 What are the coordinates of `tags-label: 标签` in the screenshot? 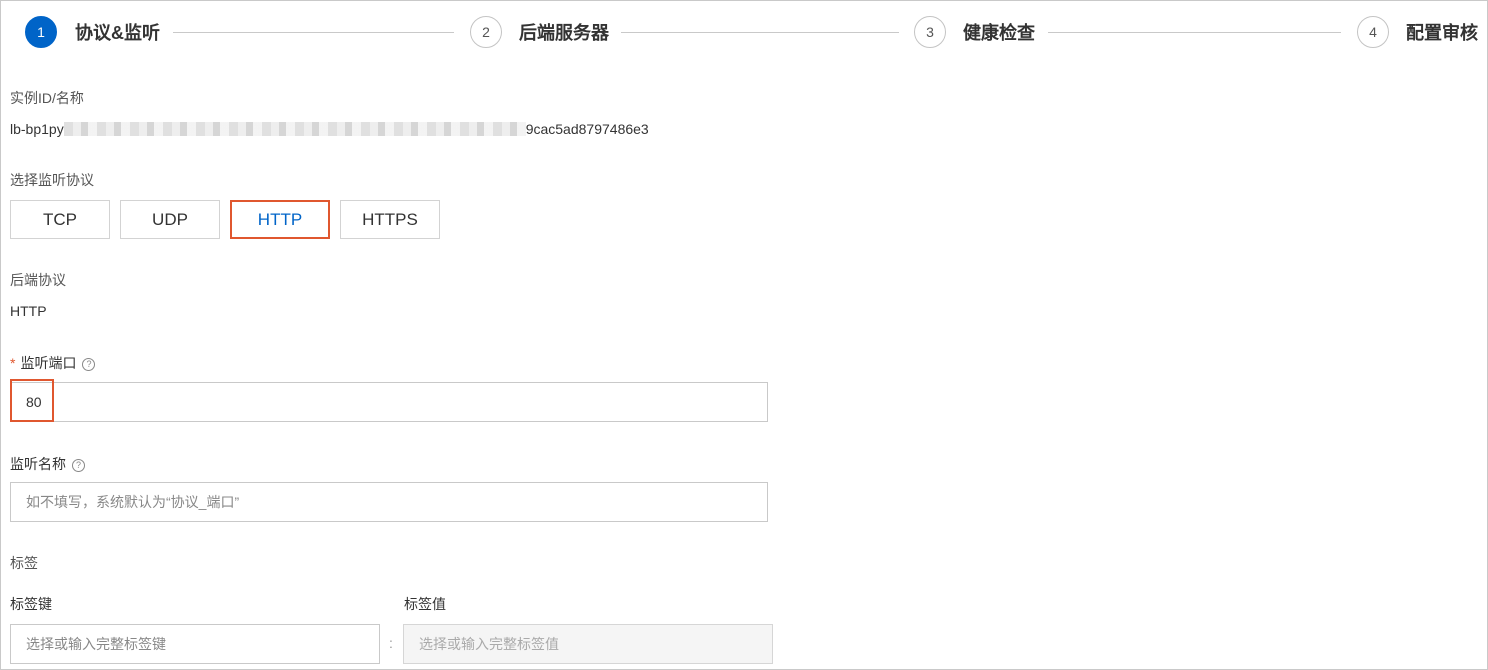 It's located at (24, 563).